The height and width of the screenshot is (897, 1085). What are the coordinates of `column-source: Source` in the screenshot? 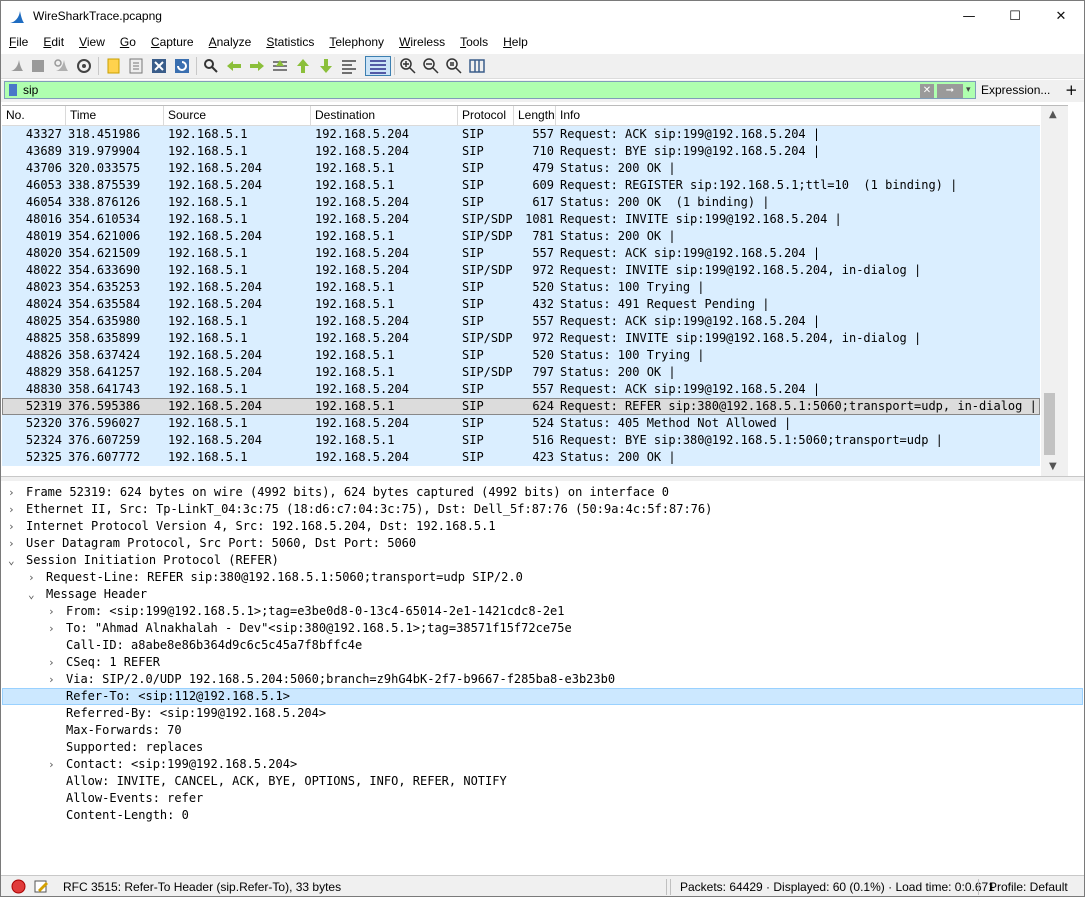 It's located at (237, 115).